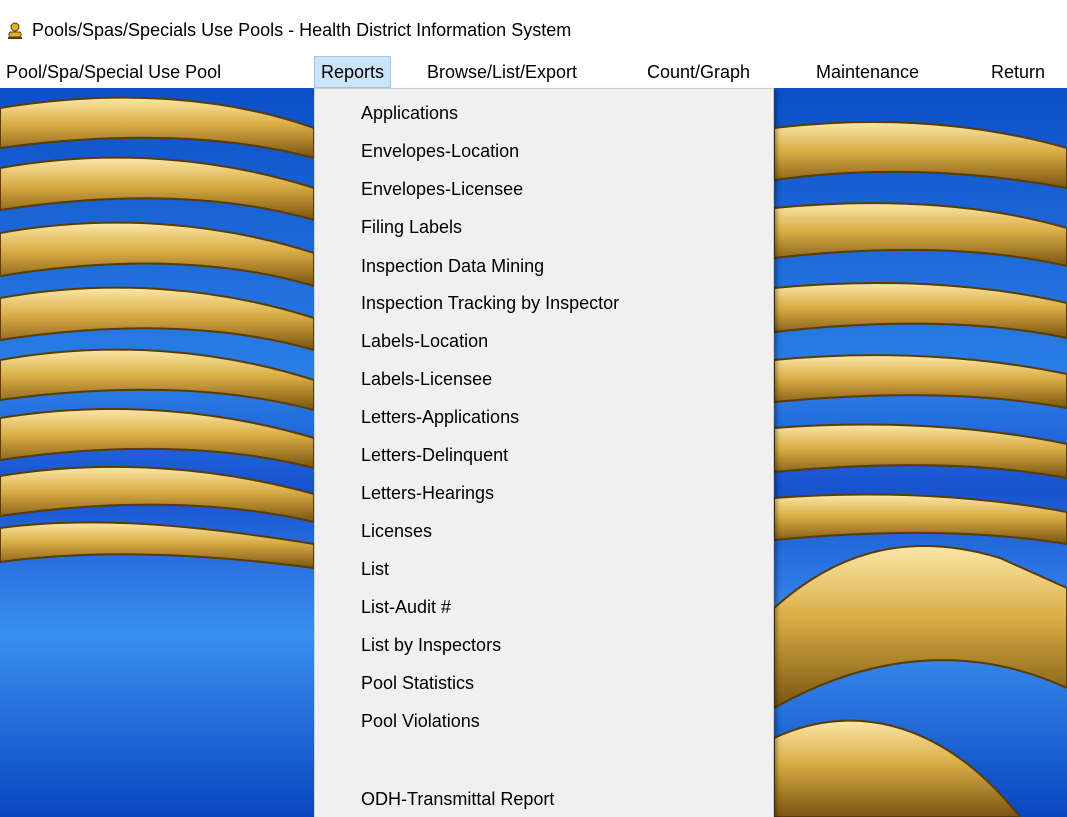 Image resolution: width=1067 pixels, height=817 pixels. Describe the element at coordinates (431, 645) in the screenshot. I see `menu-item-list-by-inspectors: List by Inspectors` at that location.